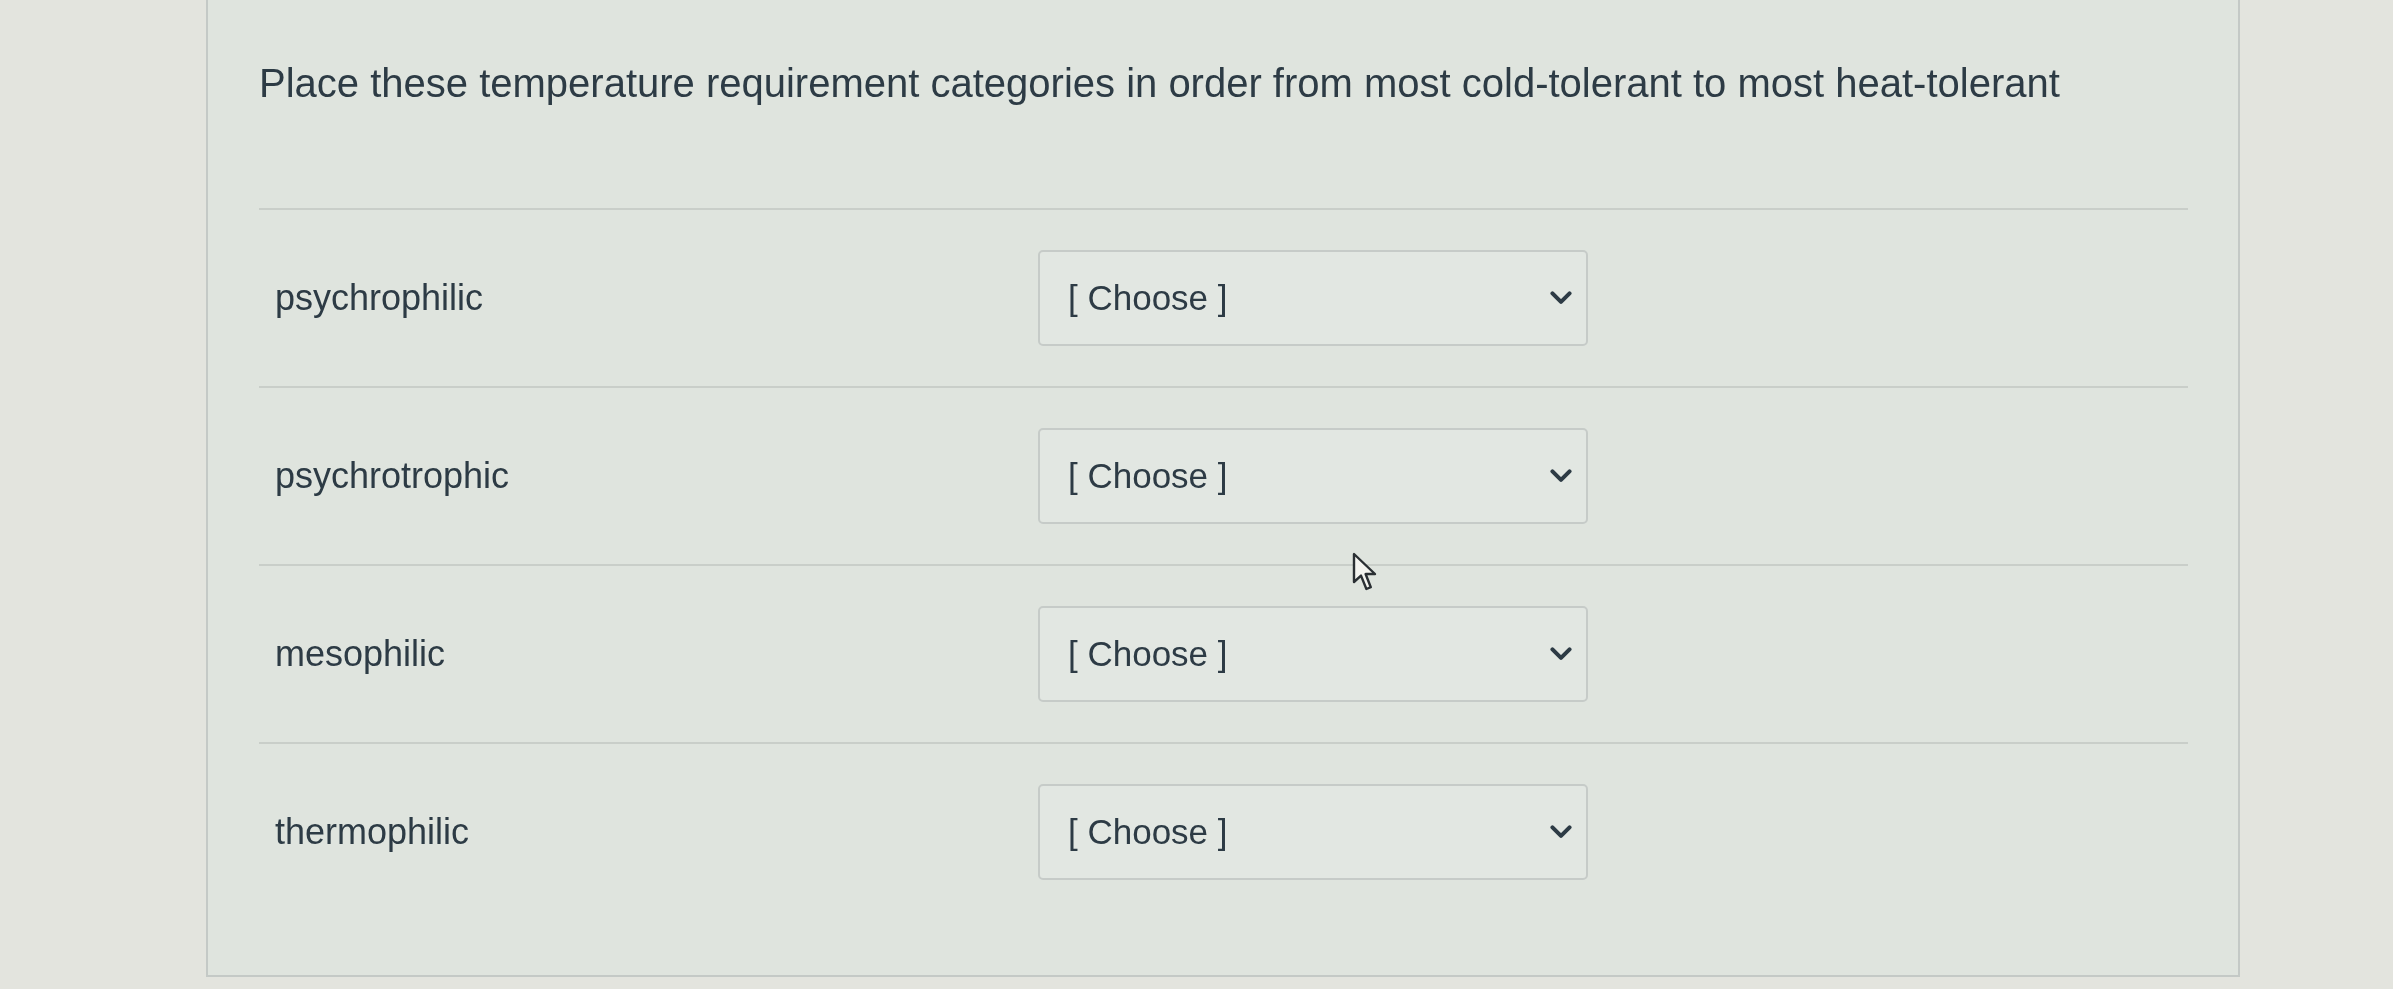  I want to click on category-label: psychrophilic, so click(380, 298).